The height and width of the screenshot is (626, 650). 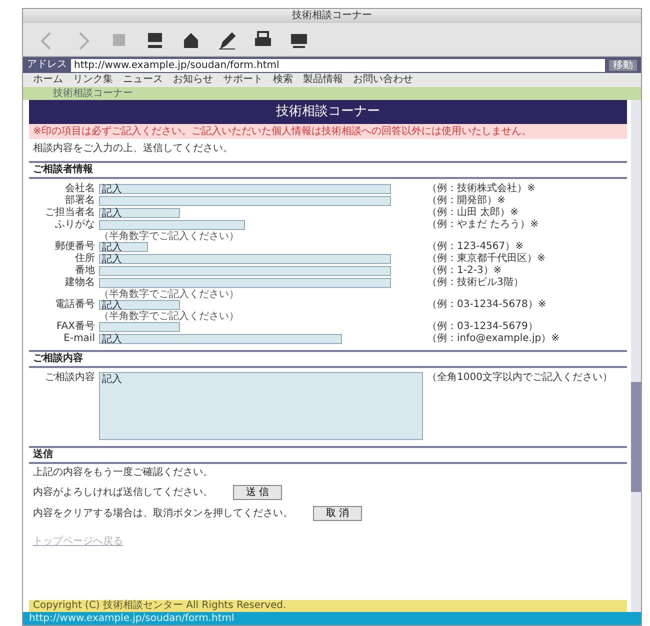 What do you see at coordinates (466, 200) in the screenshot?
I see `field-hint: （例：開発部）※` at bounding box center [466, 200].